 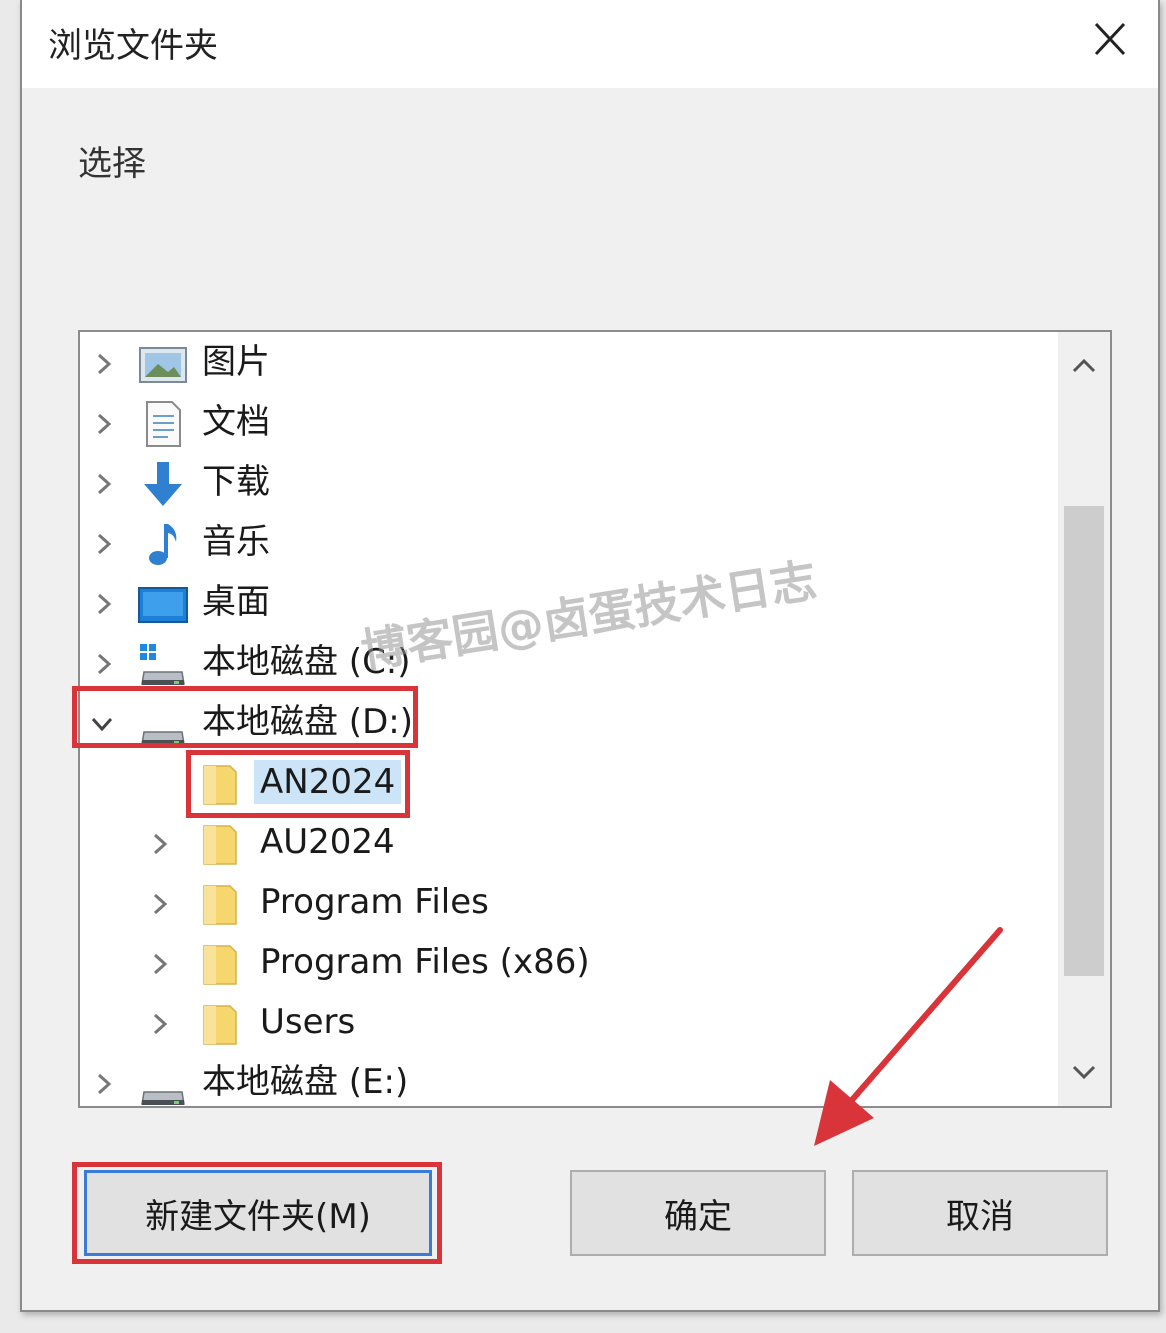 What do you see at coordinates (374, 902) in the screenshot?
I see `tree-item-label: Program Files` at bounding box center [374, 902].